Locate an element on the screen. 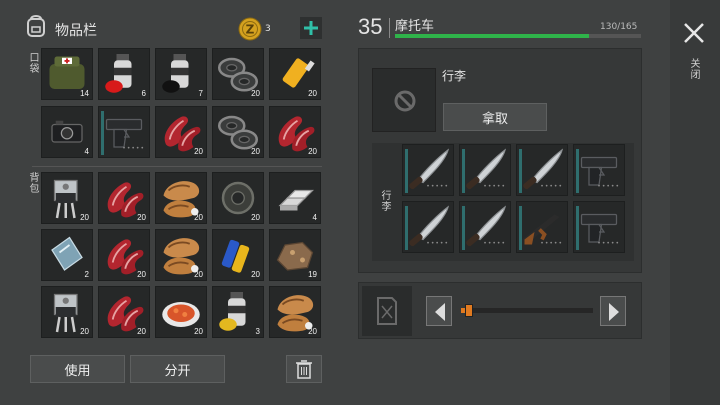 The width and height of the screenshot is (720, 405). luggage-slot-7: ••••• is located at coordinates (542, 227).